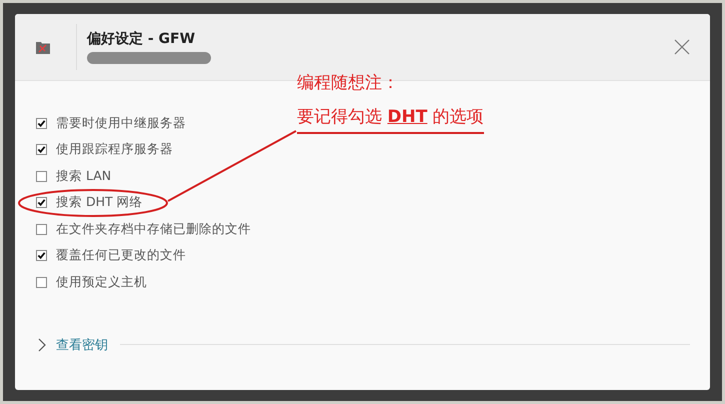  What do you see at coordinates (114, 149) in the screenshot?
I see `option-label: 使用跟踪程序服务器` at bounding box center [114, 149].